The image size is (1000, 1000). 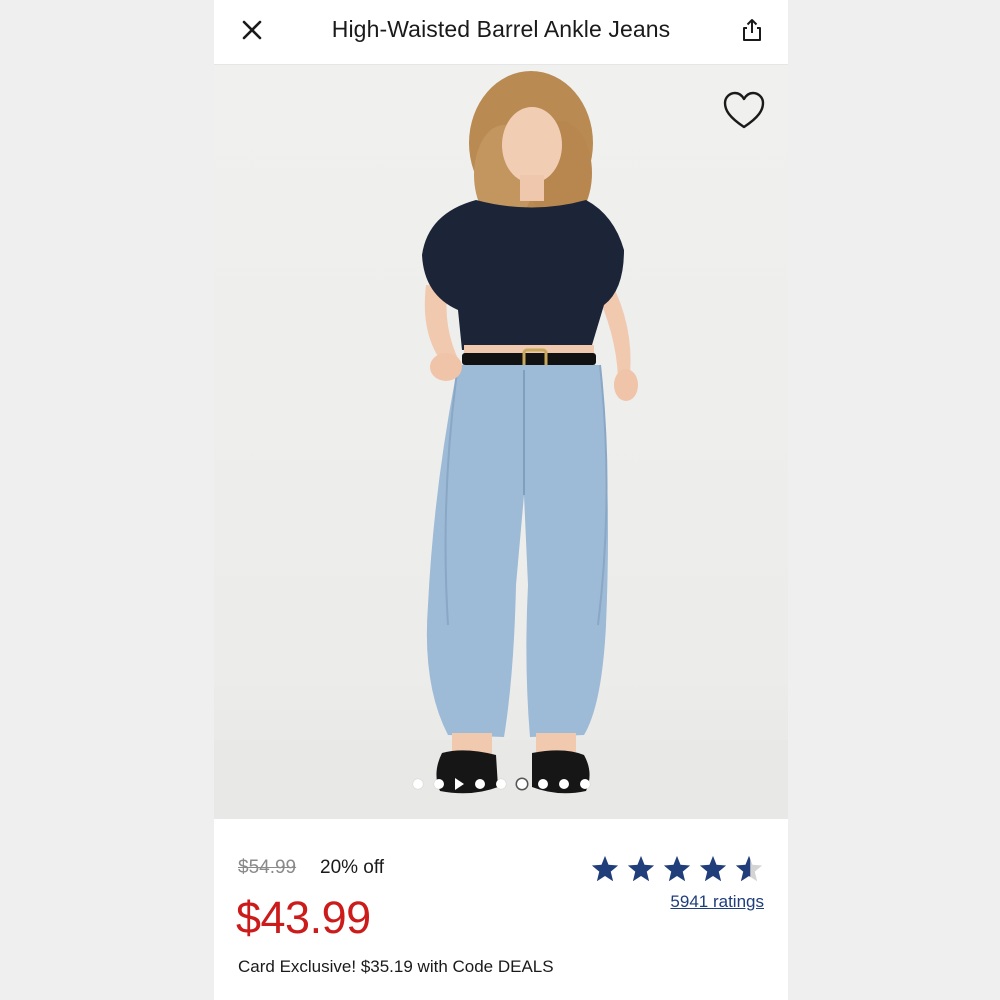 I want to click on share-icon, so click(x=752, y=30).